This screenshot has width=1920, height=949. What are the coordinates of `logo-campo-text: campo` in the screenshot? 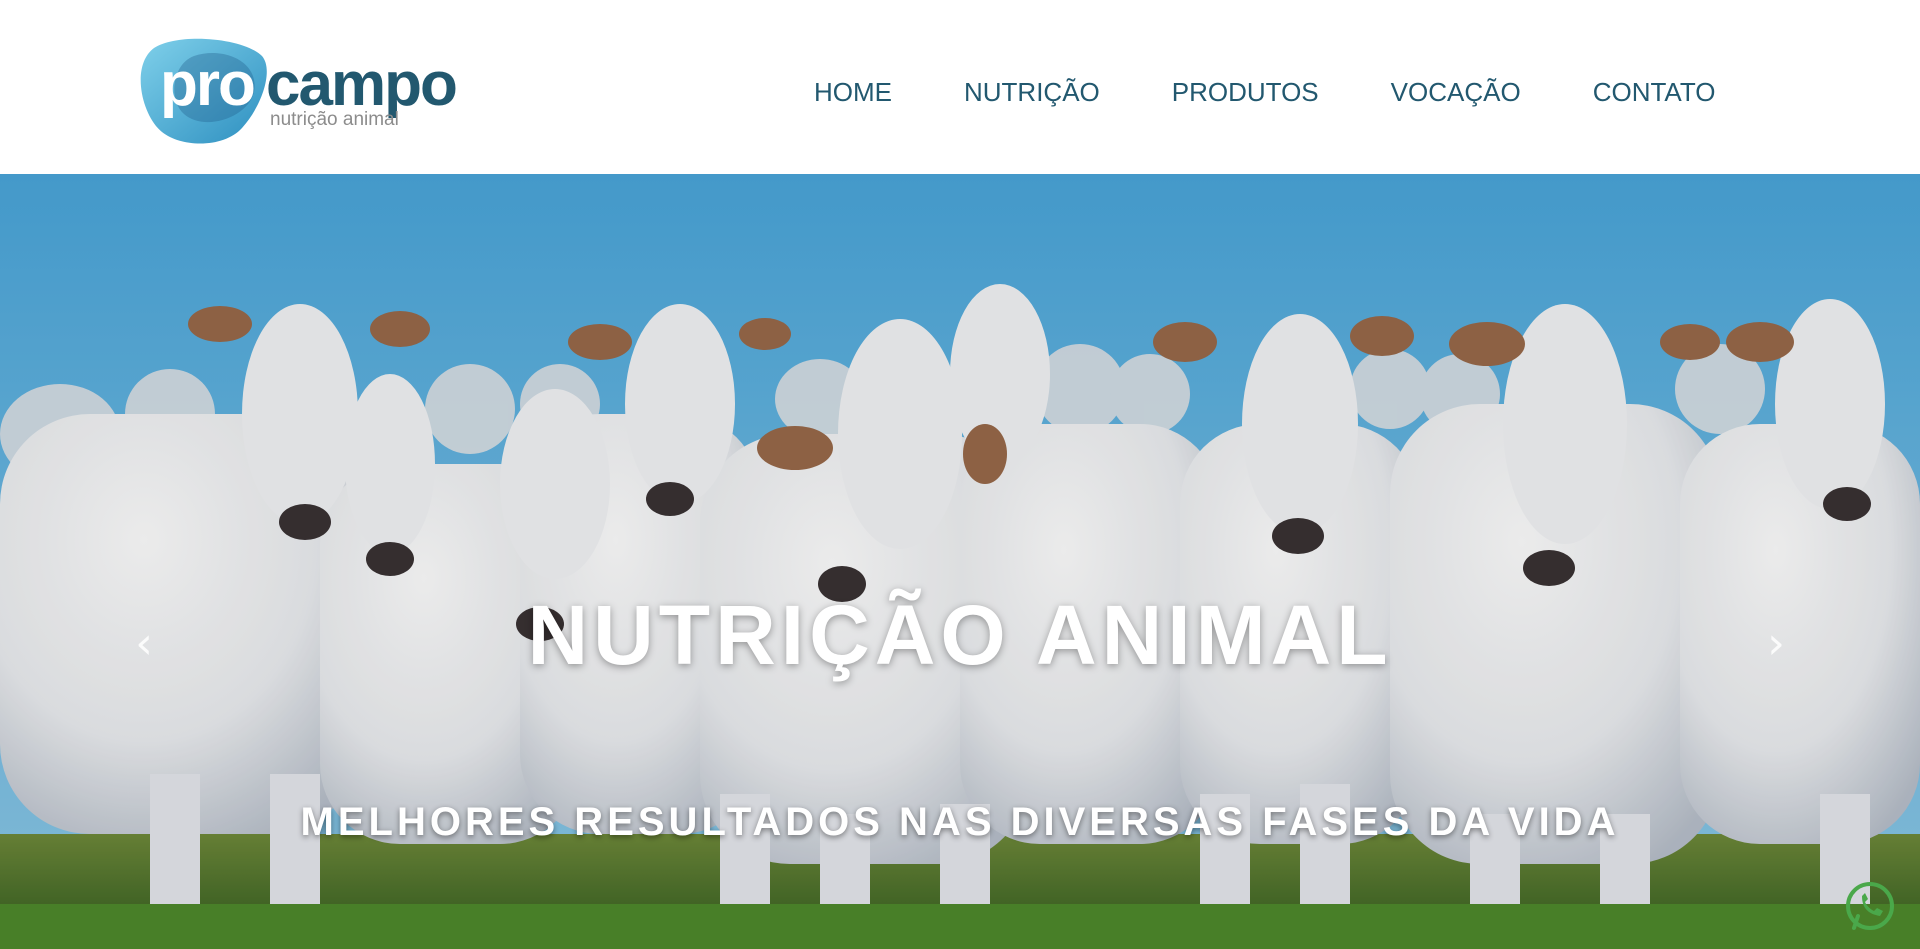 It's located at (362, 84).